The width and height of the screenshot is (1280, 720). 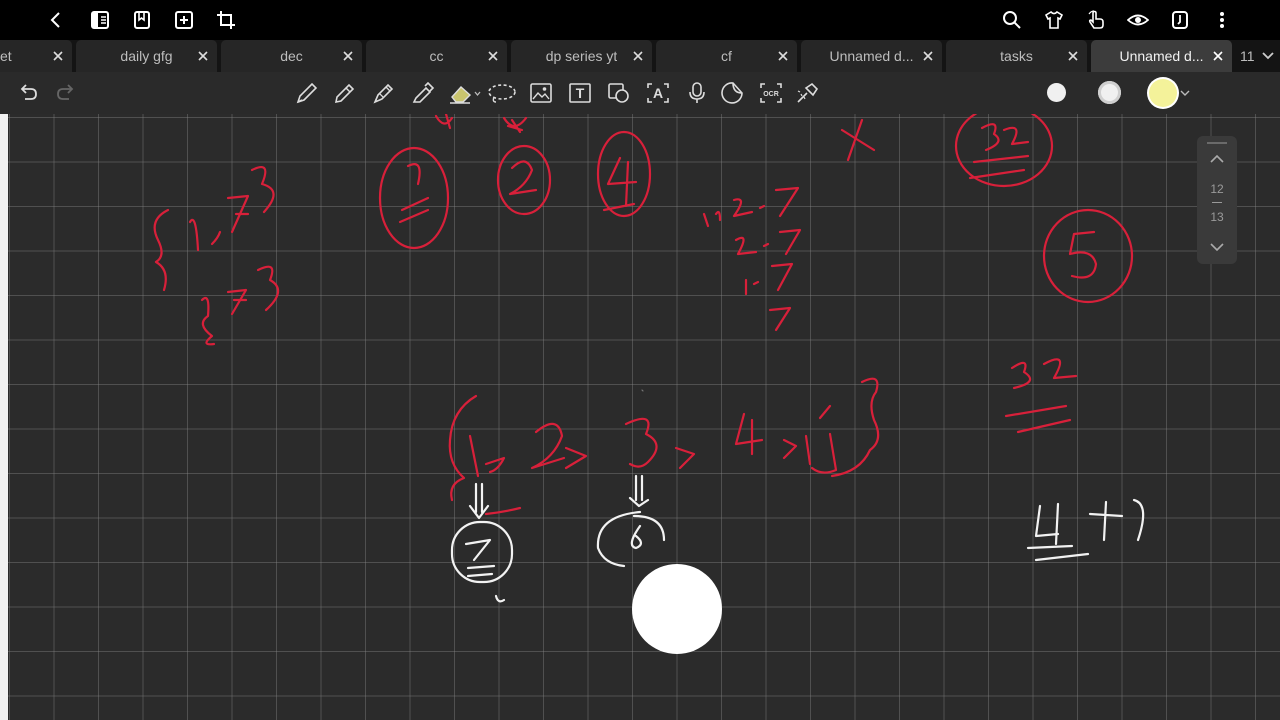 What do you see at coordinates (423, 93) in the screenshot?
I see `marker-icon` at bounding box center [423, 93].